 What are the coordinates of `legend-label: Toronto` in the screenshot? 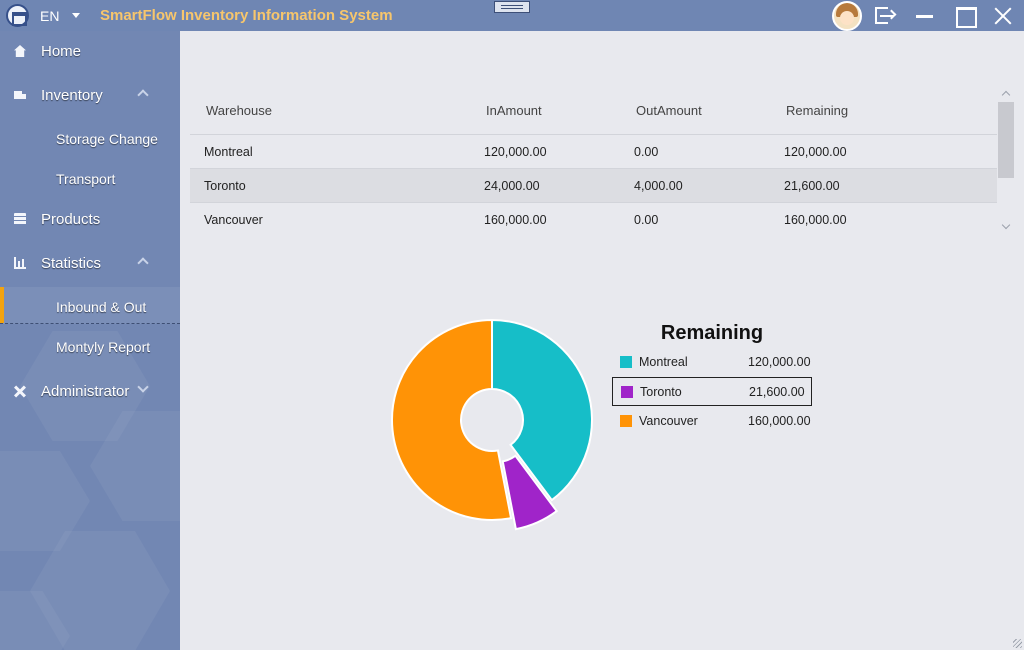 It's located at (661, 392).